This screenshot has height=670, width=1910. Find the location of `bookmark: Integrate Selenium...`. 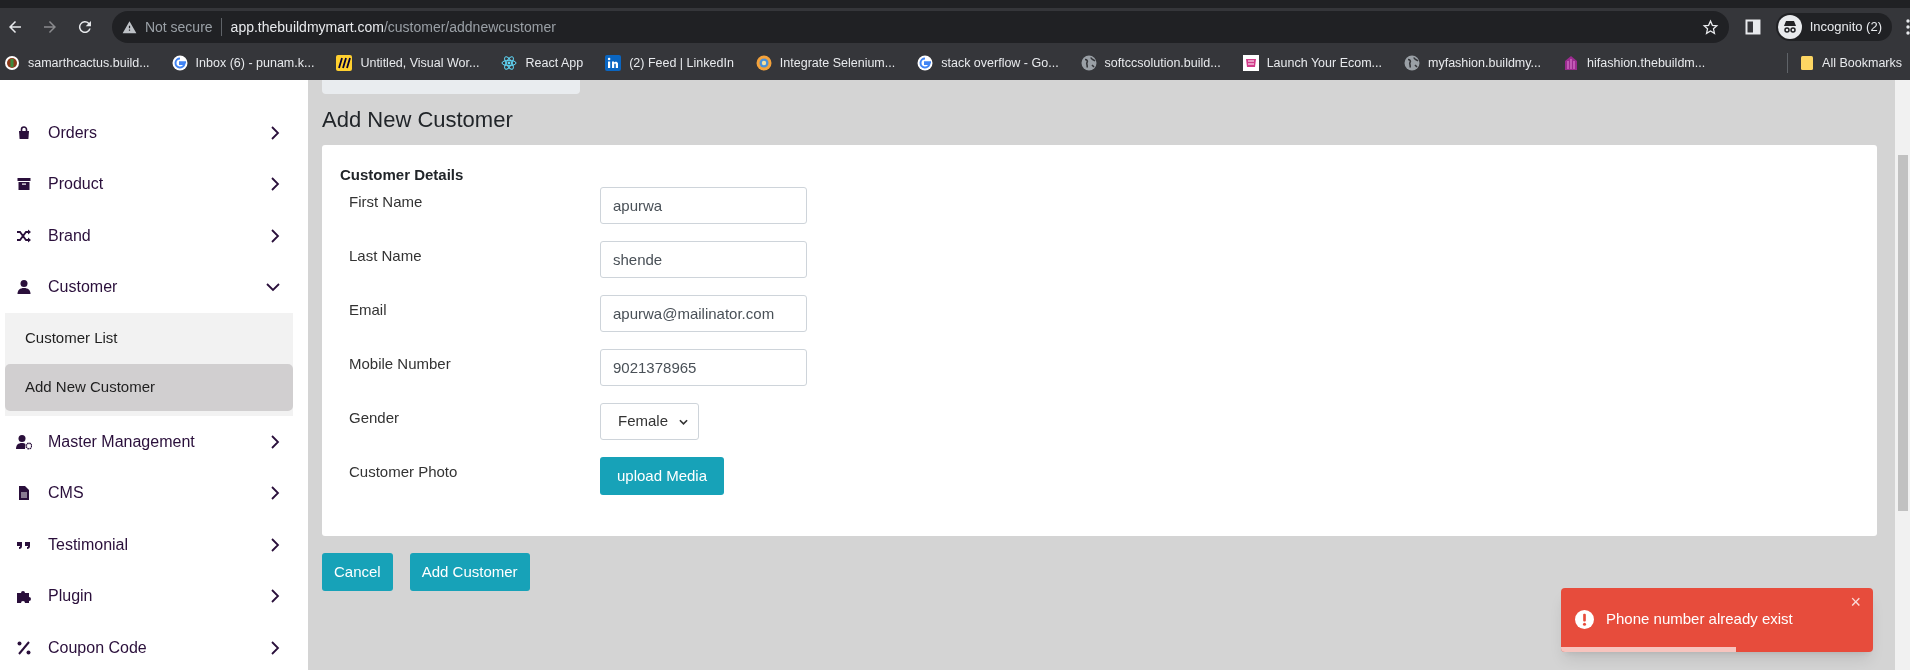

bookmark: Integrate Selenium... is located at coordinates (825, 63).